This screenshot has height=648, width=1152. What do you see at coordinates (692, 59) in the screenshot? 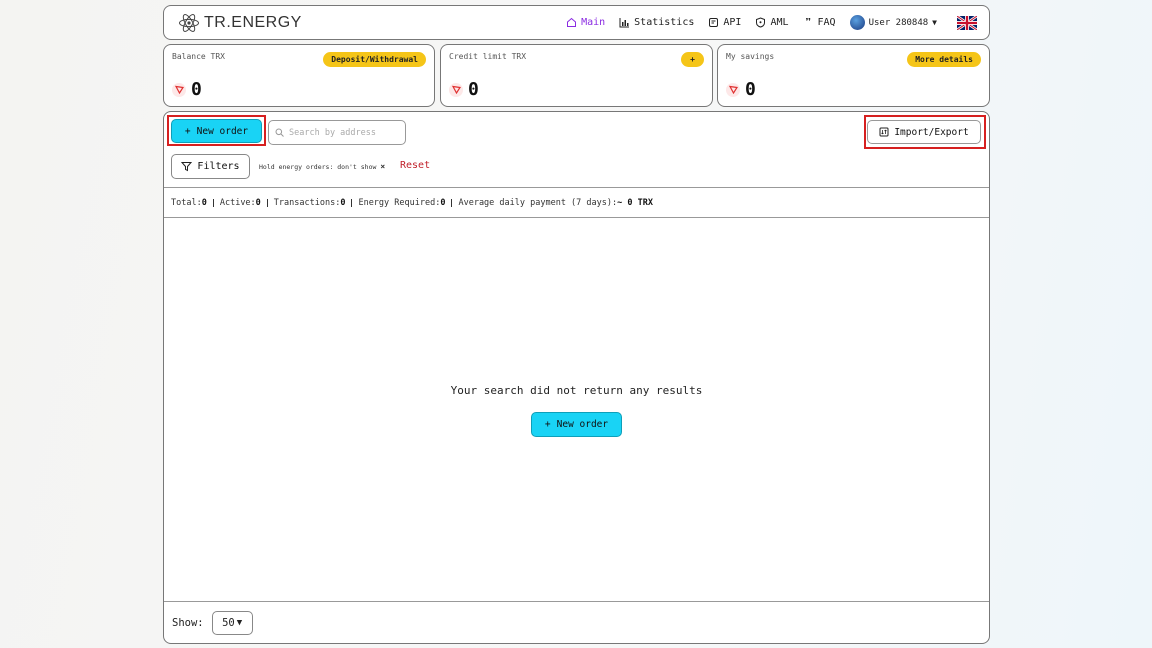
I see `add-credit-button: +` at bounding box center [692, 59].